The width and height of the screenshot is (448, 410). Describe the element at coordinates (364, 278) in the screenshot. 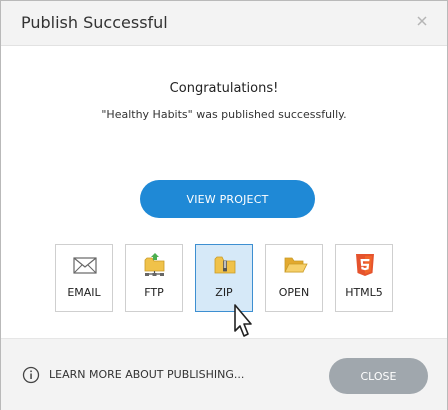

I see `html5-tile: HTML5` at that location.